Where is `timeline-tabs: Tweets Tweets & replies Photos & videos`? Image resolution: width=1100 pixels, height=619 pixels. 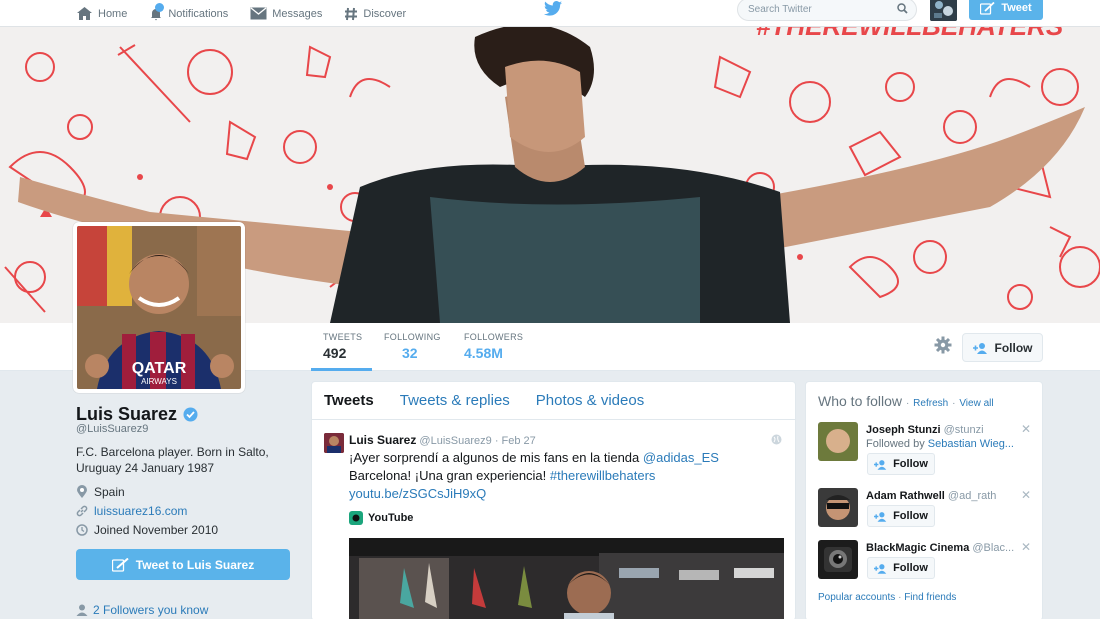 timeline-tabs: Tweets Tweets & replies Photos & videos is located at coordinates (553, 401).